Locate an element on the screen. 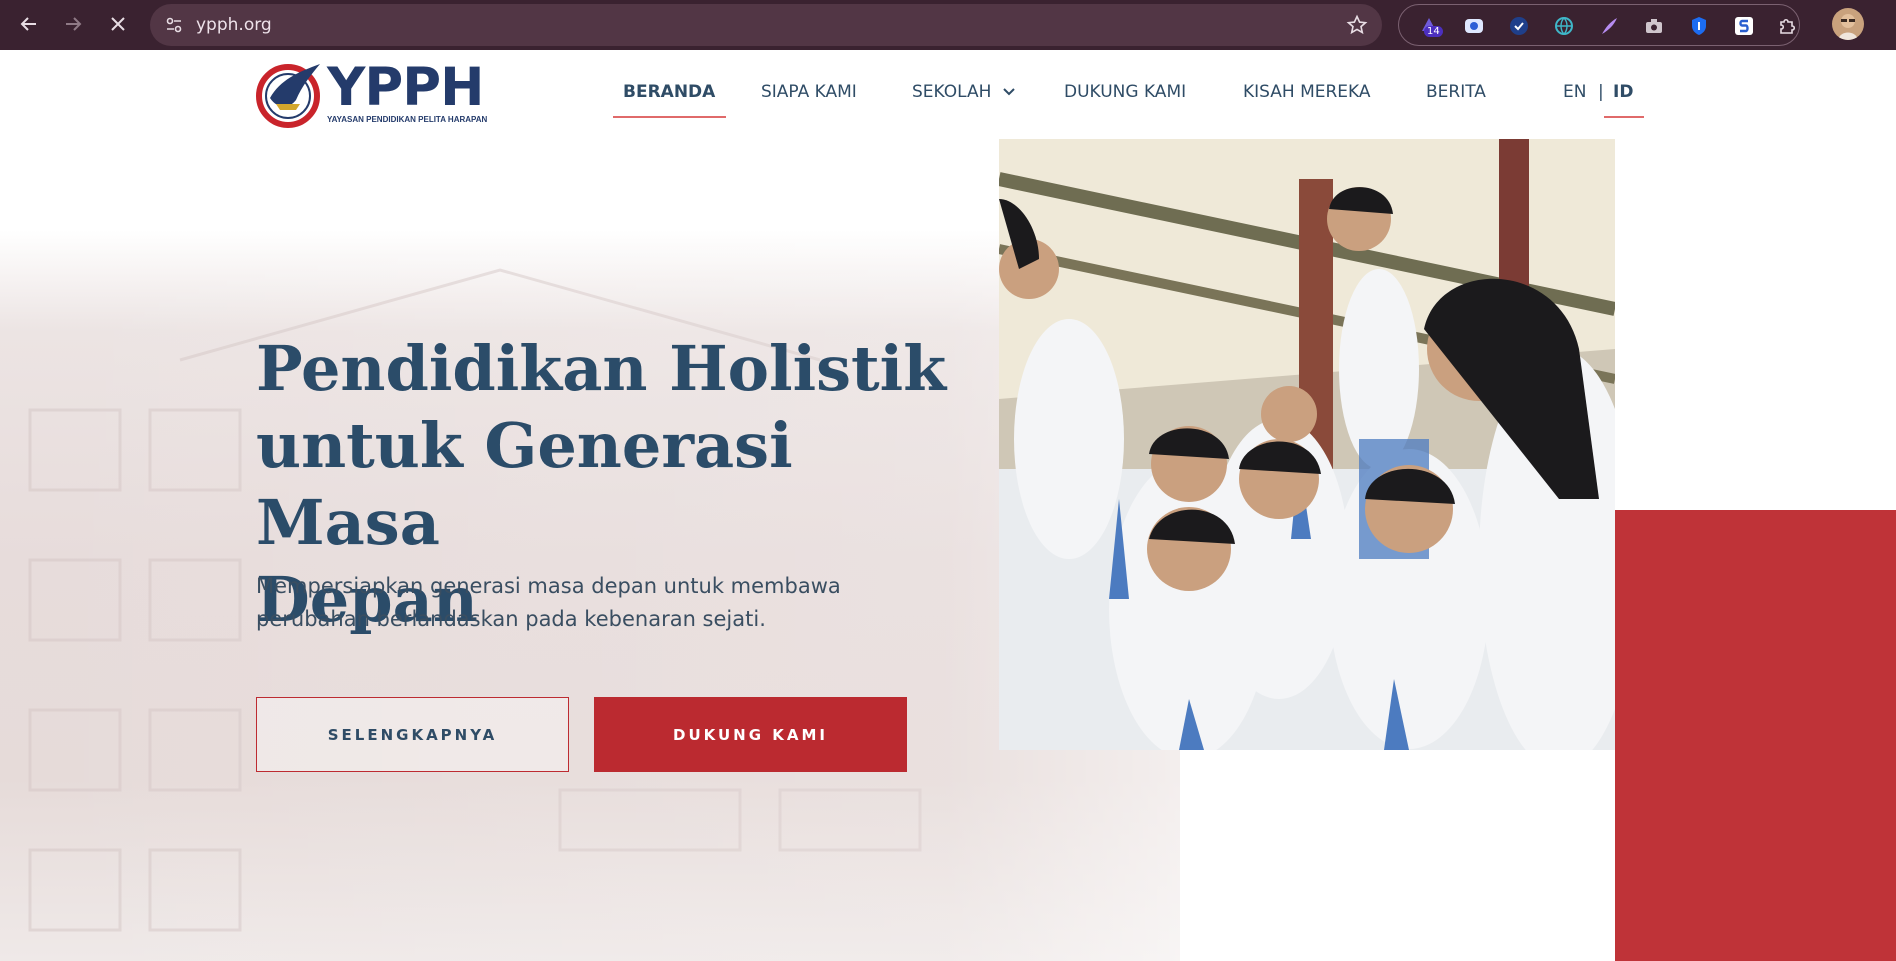  site-logo: YPPH YAYASAN PENDIDIKAN PELITA HARAPAN is located at coordinates (381, 92).